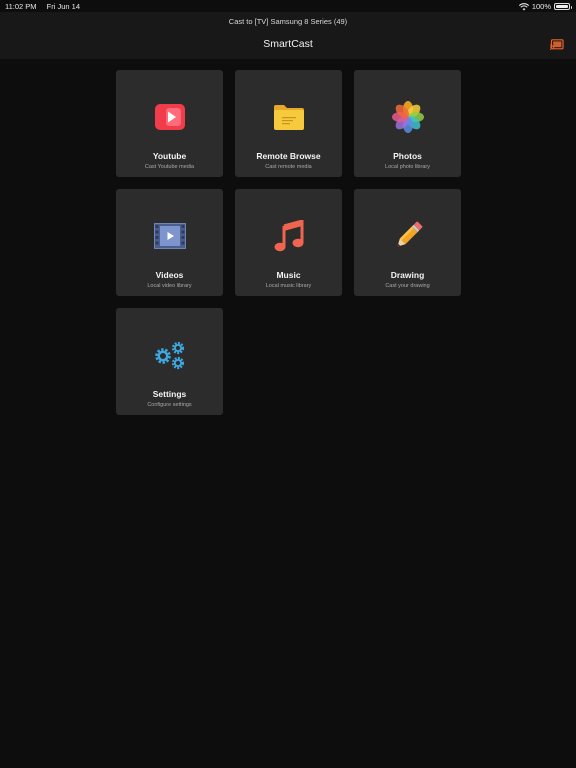 This screenshot has height=768, width=576. Describe the element at coordinates (169, 167) in the screenshot. I see `tile-subtitle: Cast Youtube media` at that location.